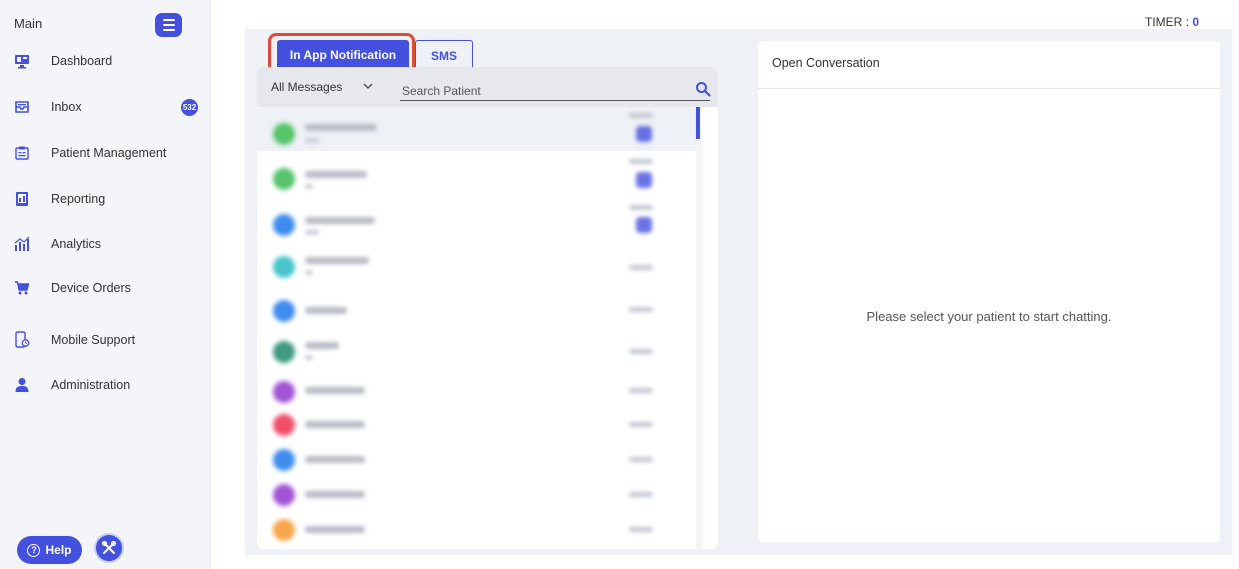 This screenshot has height=569, width=1239. What do you see at coordinates (22, 61) in the screenshot?
I see `monitor-icon` at bounding box center [22, 61].